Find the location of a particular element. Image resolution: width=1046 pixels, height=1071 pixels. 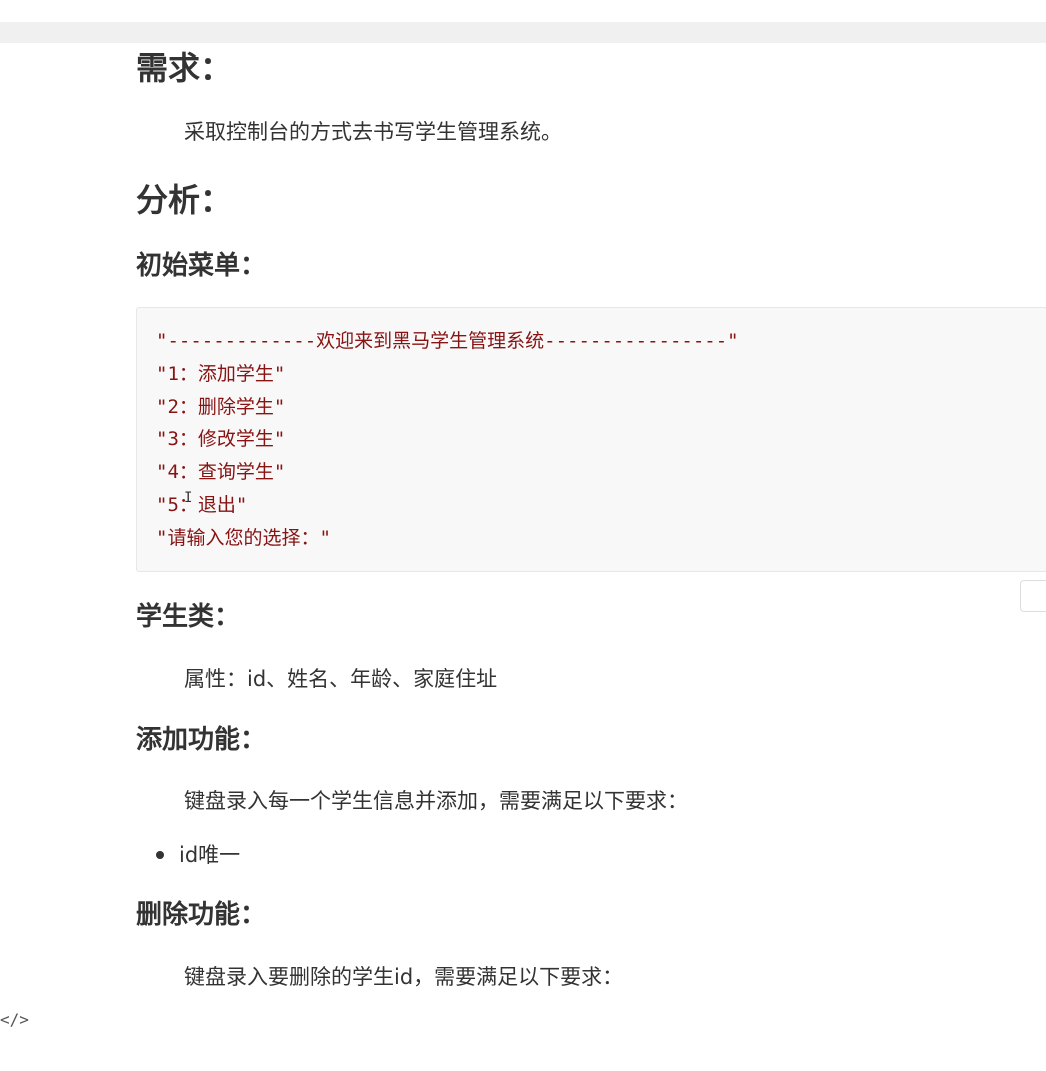

paragraph-add-function: 键盘录入每一个学生信息并添加，需要满足以下要求： is located at coordinates (436, 801).